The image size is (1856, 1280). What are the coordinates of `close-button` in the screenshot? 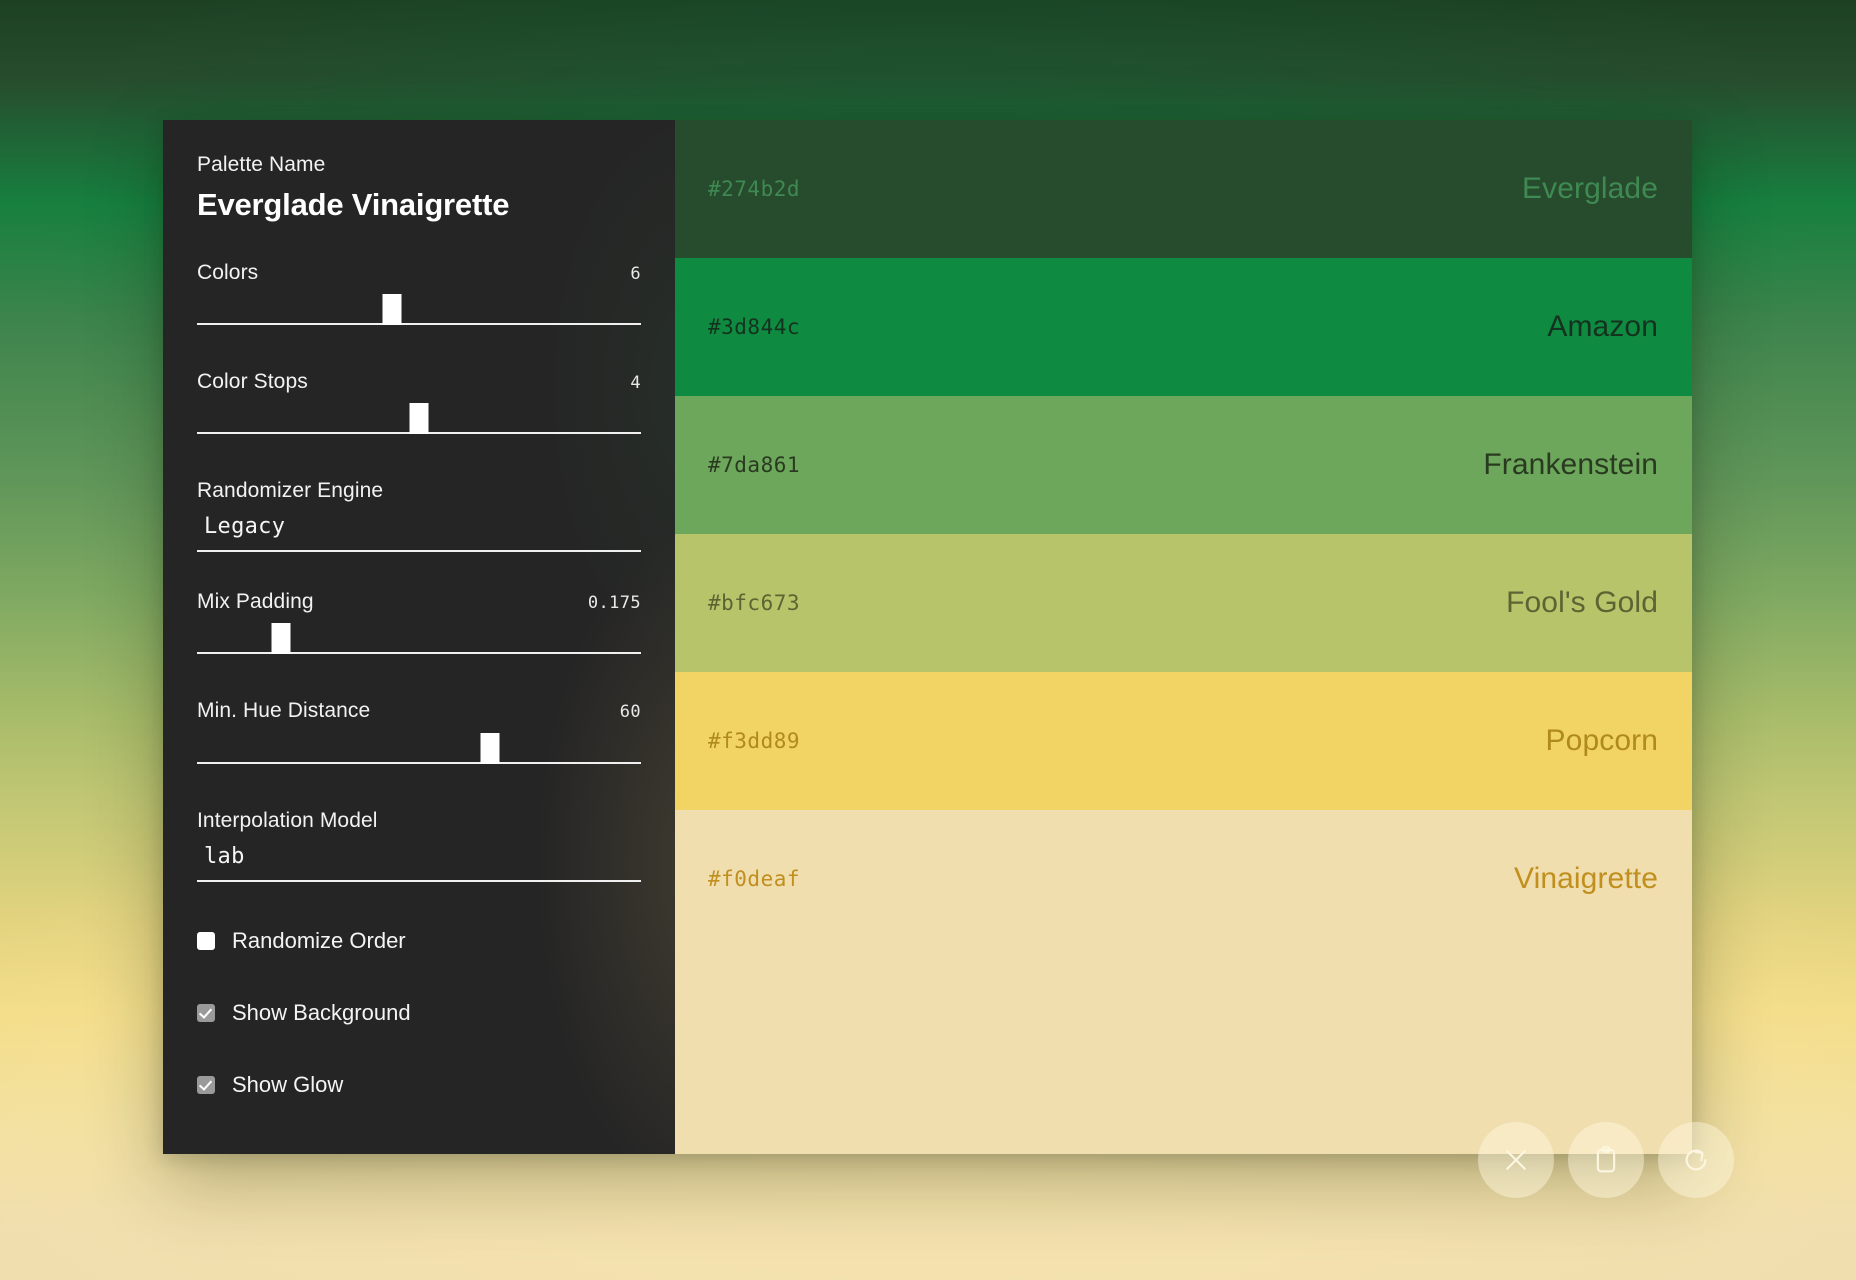 It's located at (1516, 1160).